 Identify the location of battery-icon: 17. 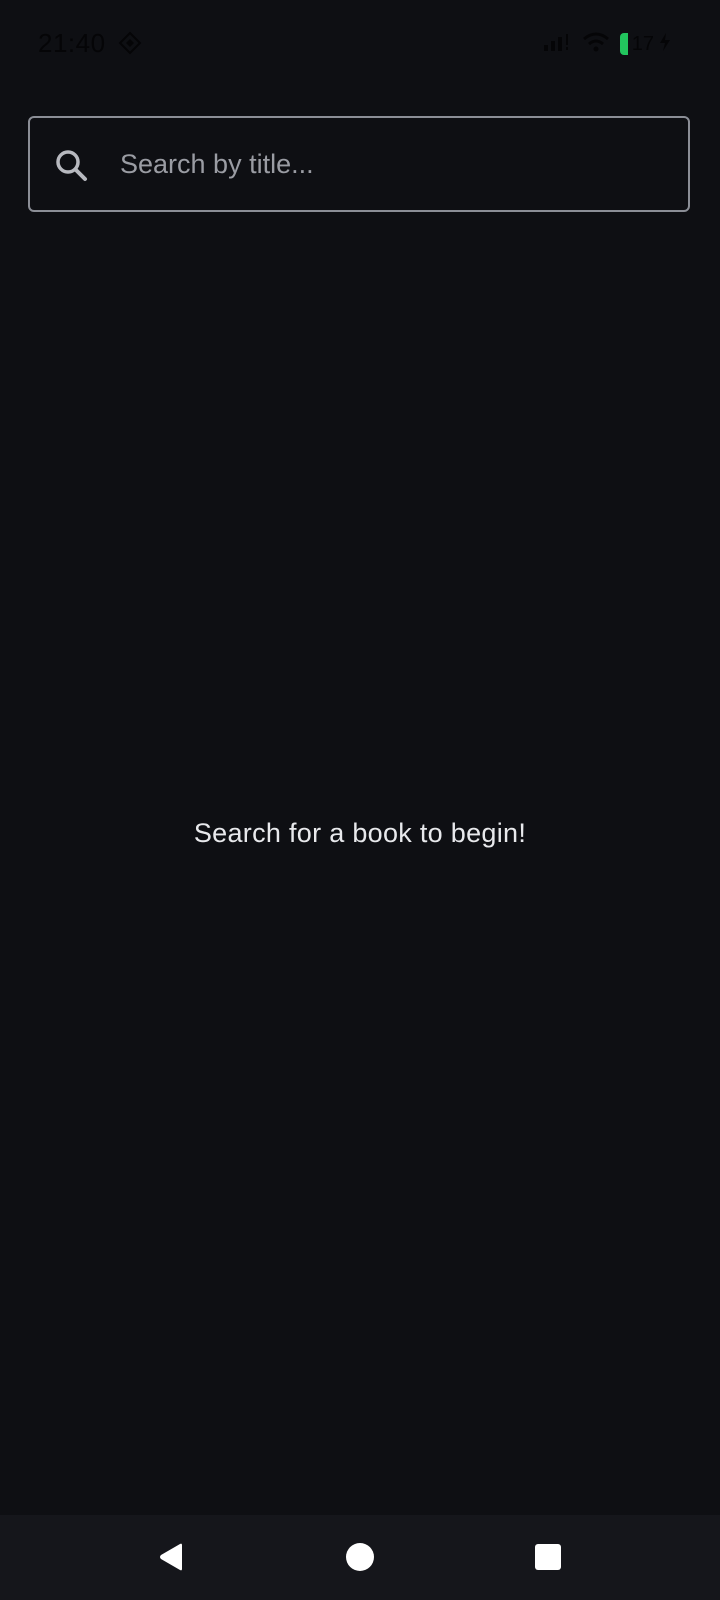
(645, 44).